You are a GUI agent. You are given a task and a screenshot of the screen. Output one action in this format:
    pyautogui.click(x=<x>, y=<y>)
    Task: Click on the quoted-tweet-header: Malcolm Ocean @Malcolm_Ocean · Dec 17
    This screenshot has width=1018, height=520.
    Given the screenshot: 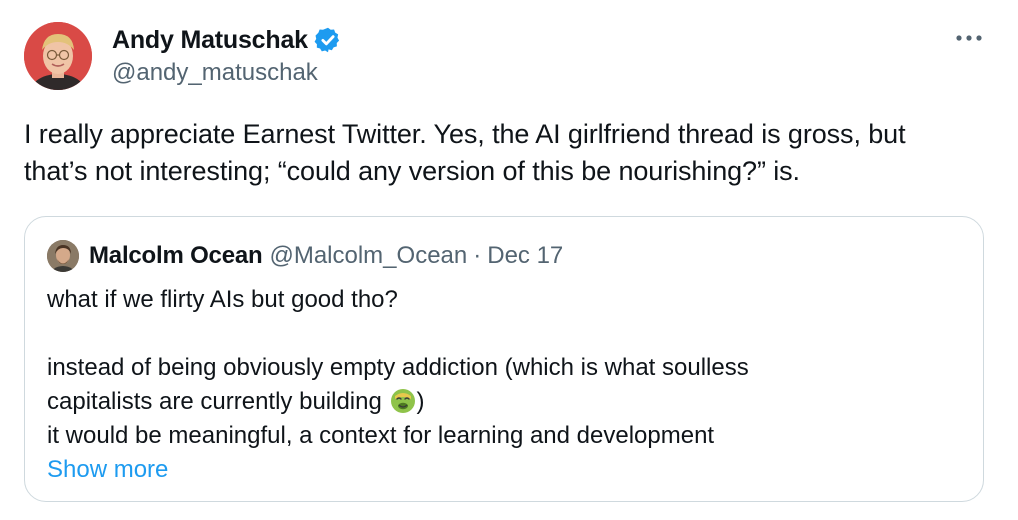 What is the action you would take?
    pyautogui.click(x=305, y=256)
    